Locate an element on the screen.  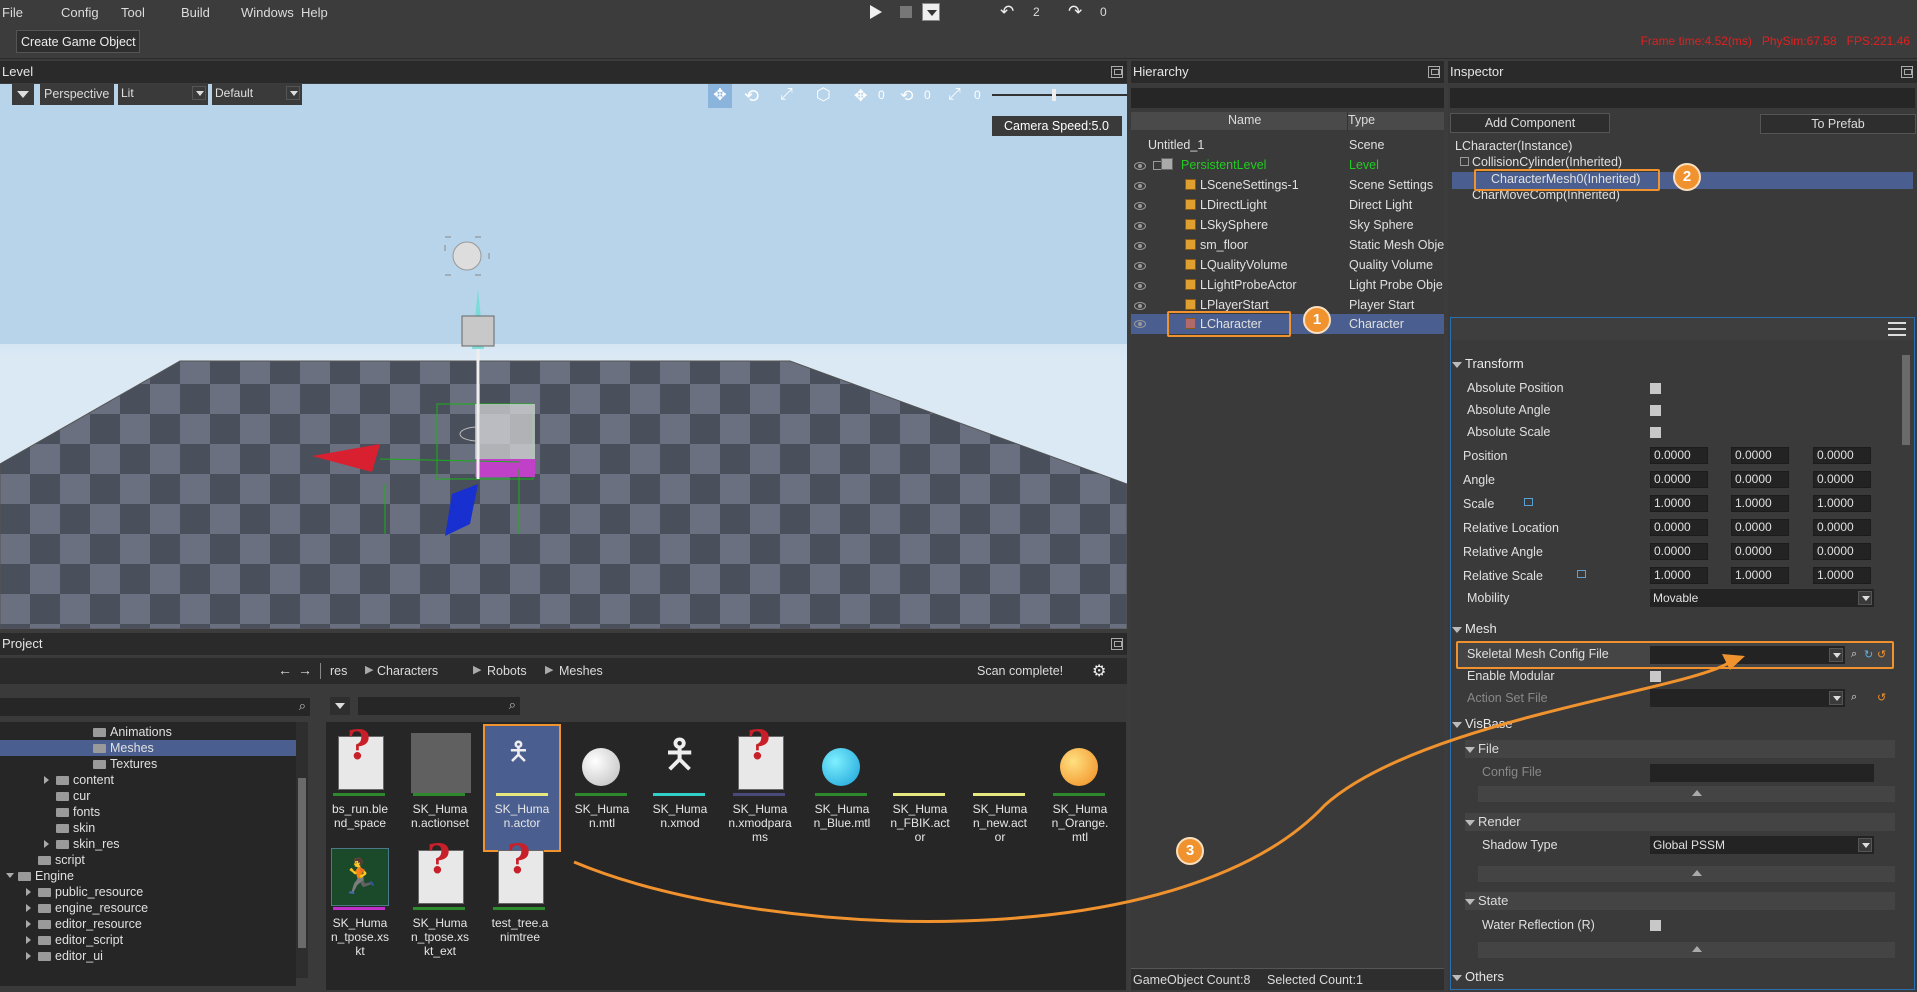
transform-header: Transform is located at coordinates (1682, 364).